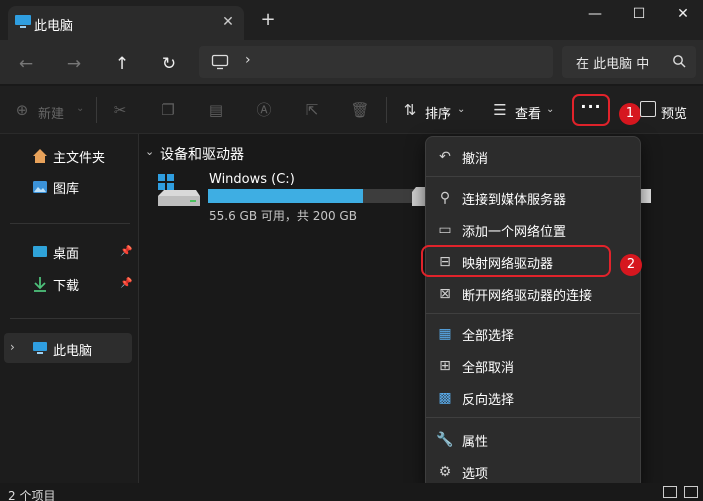  I want to click on sidebar-item-label: 主文件夹, so click(79, 158).